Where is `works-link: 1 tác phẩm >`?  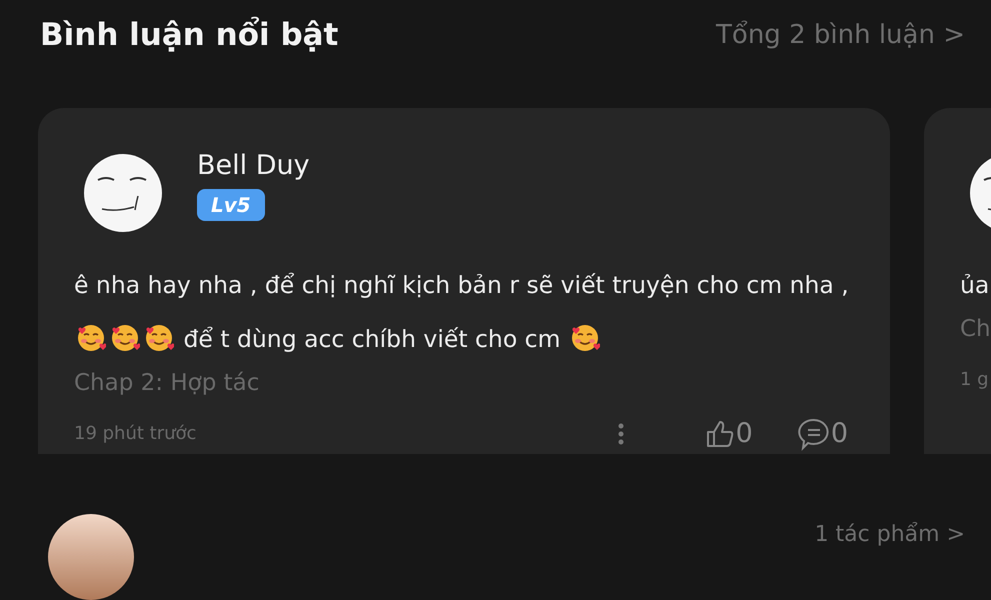
works-link: 1 tác phẩm > is located at coordinates (889, 561).